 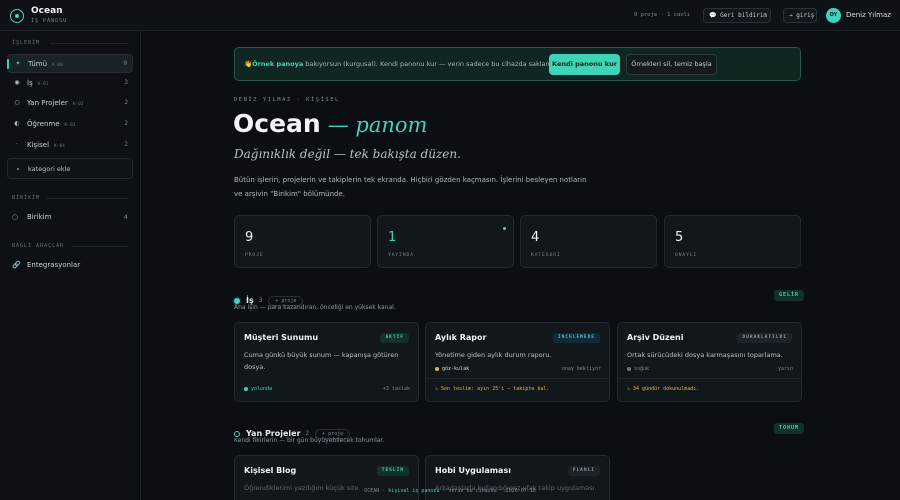 What do you see at coordinates (456, 369) in the screenshot?
I see `health-label: göz-kulak` at bounding box center [456, 369].